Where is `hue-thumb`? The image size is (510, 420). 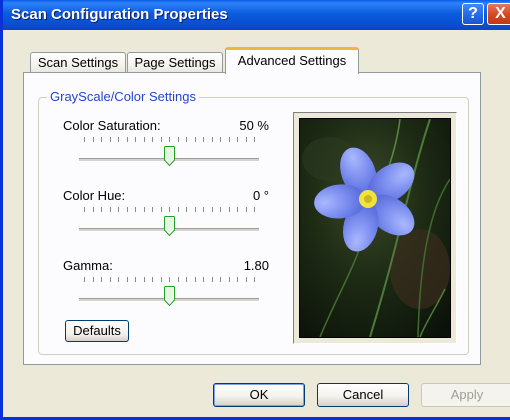 hue-thumb is located at coordinates (169, 226).